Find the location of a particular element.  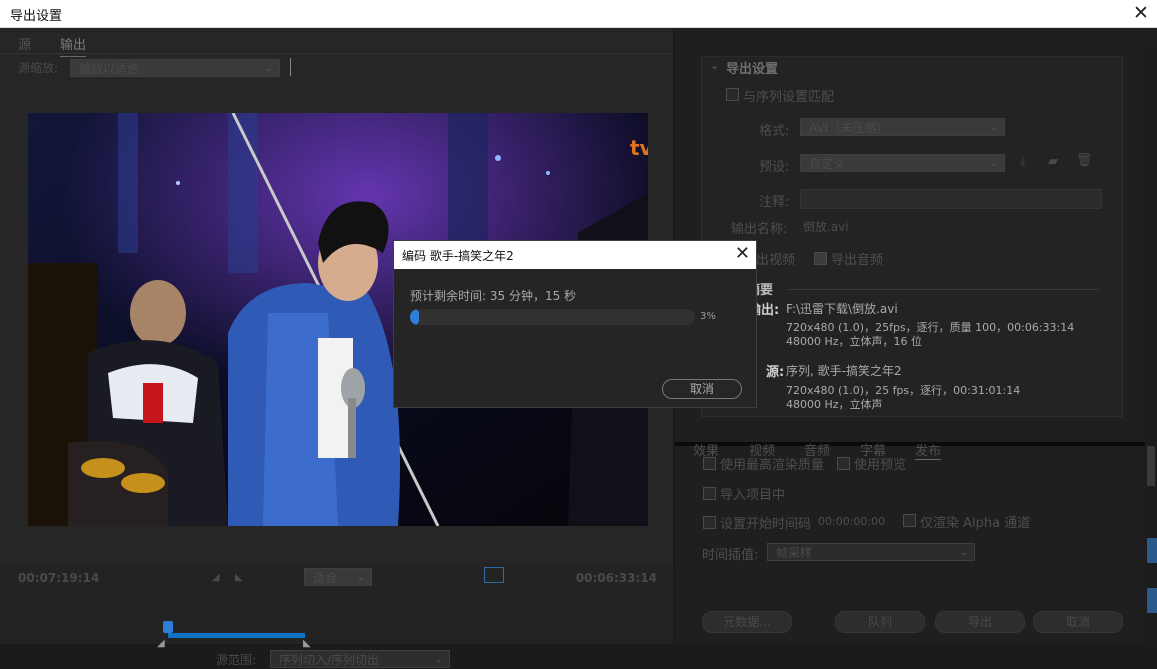

window-title: 导出设置 is located at coordinates (36, 16).